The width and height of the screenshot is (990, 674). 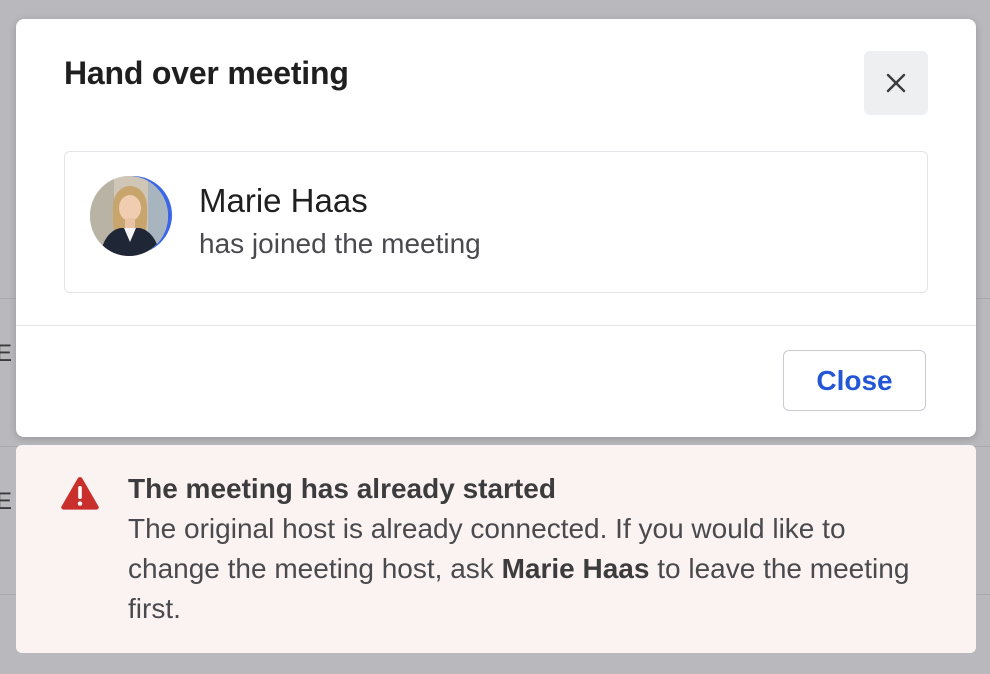 I want to click on dialog-title: Hand over meeting, so click(x=206, y=73).